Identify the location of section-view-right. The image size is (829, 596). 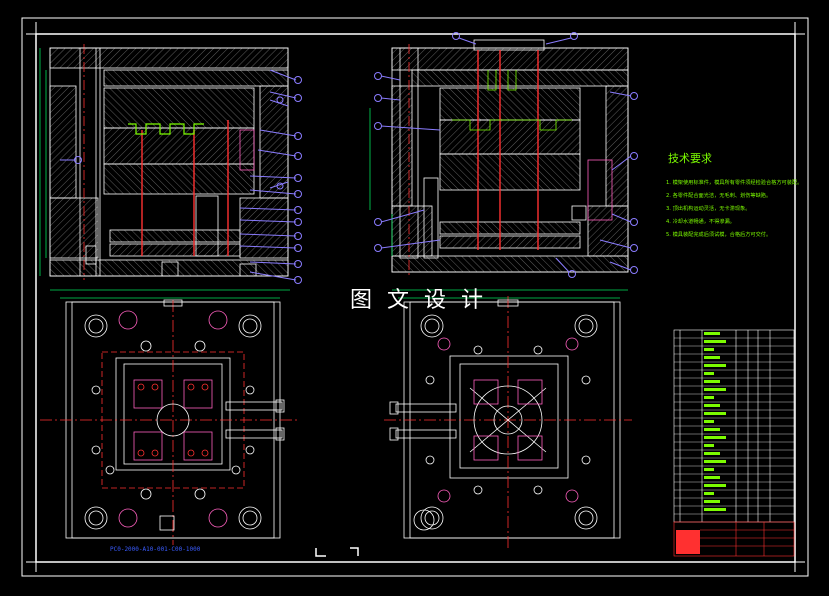
(499, 157).